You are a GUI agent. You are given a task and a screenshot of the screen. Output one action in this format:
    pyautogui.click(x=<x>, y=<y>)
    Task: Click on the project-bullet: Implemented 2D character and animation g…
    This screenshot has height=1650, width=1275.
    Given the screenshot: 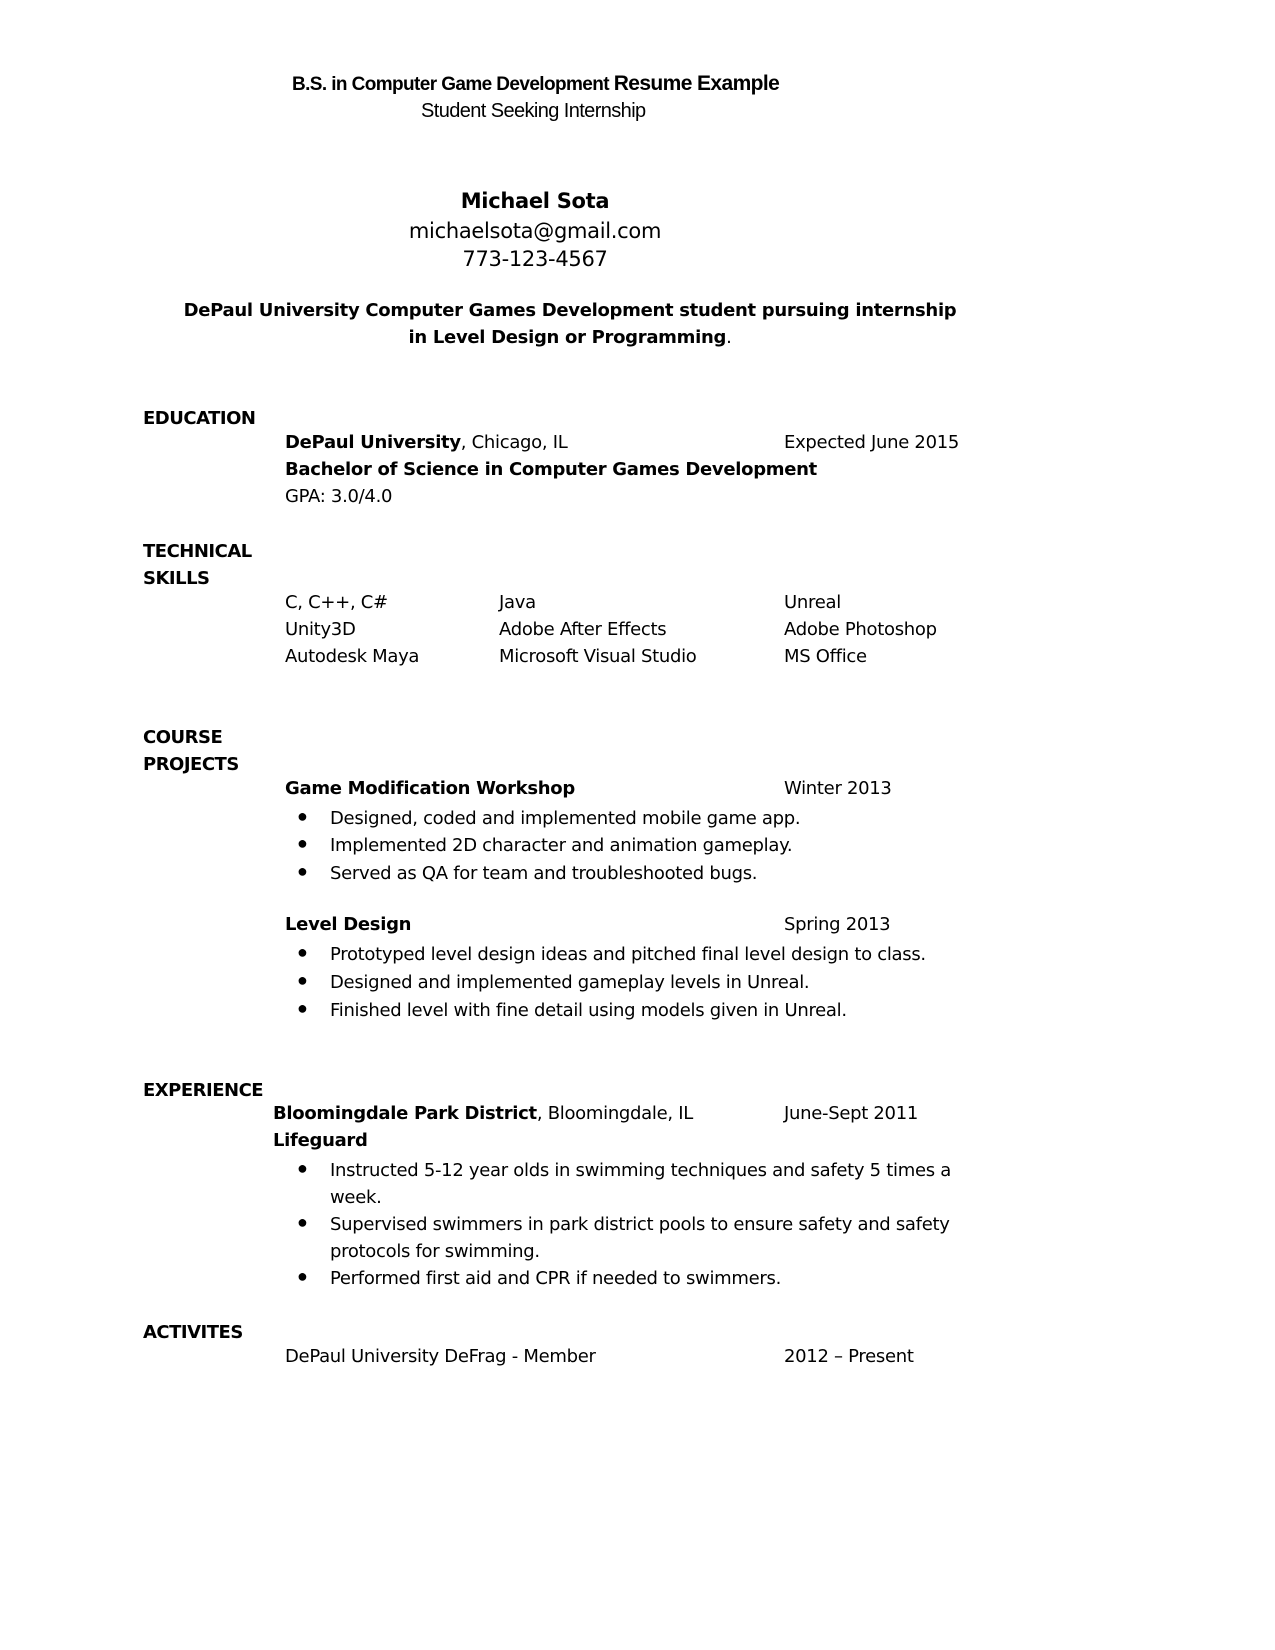 What is the action you would take?
    pyautogui.click(x=561, y=845)
    